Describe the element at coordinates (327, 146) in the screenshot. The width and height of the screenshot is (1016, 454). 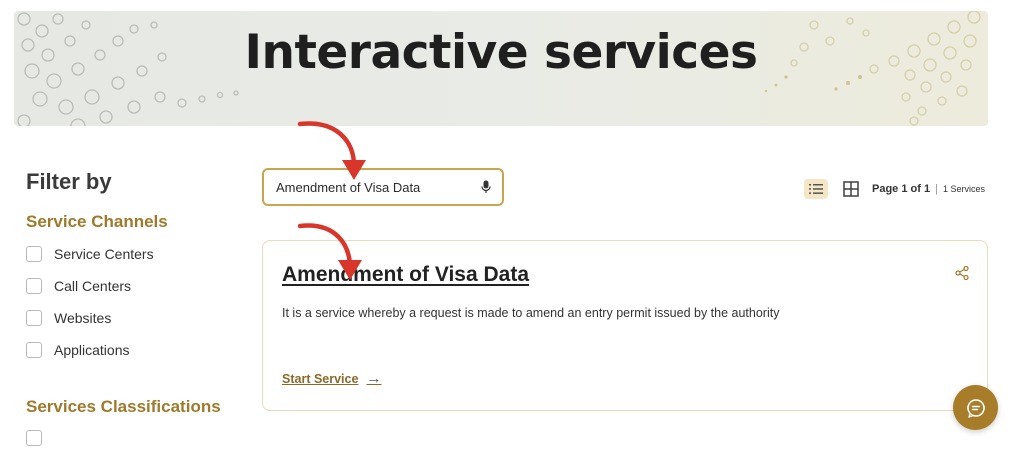
I see `annotation-arrow-search` at that location.